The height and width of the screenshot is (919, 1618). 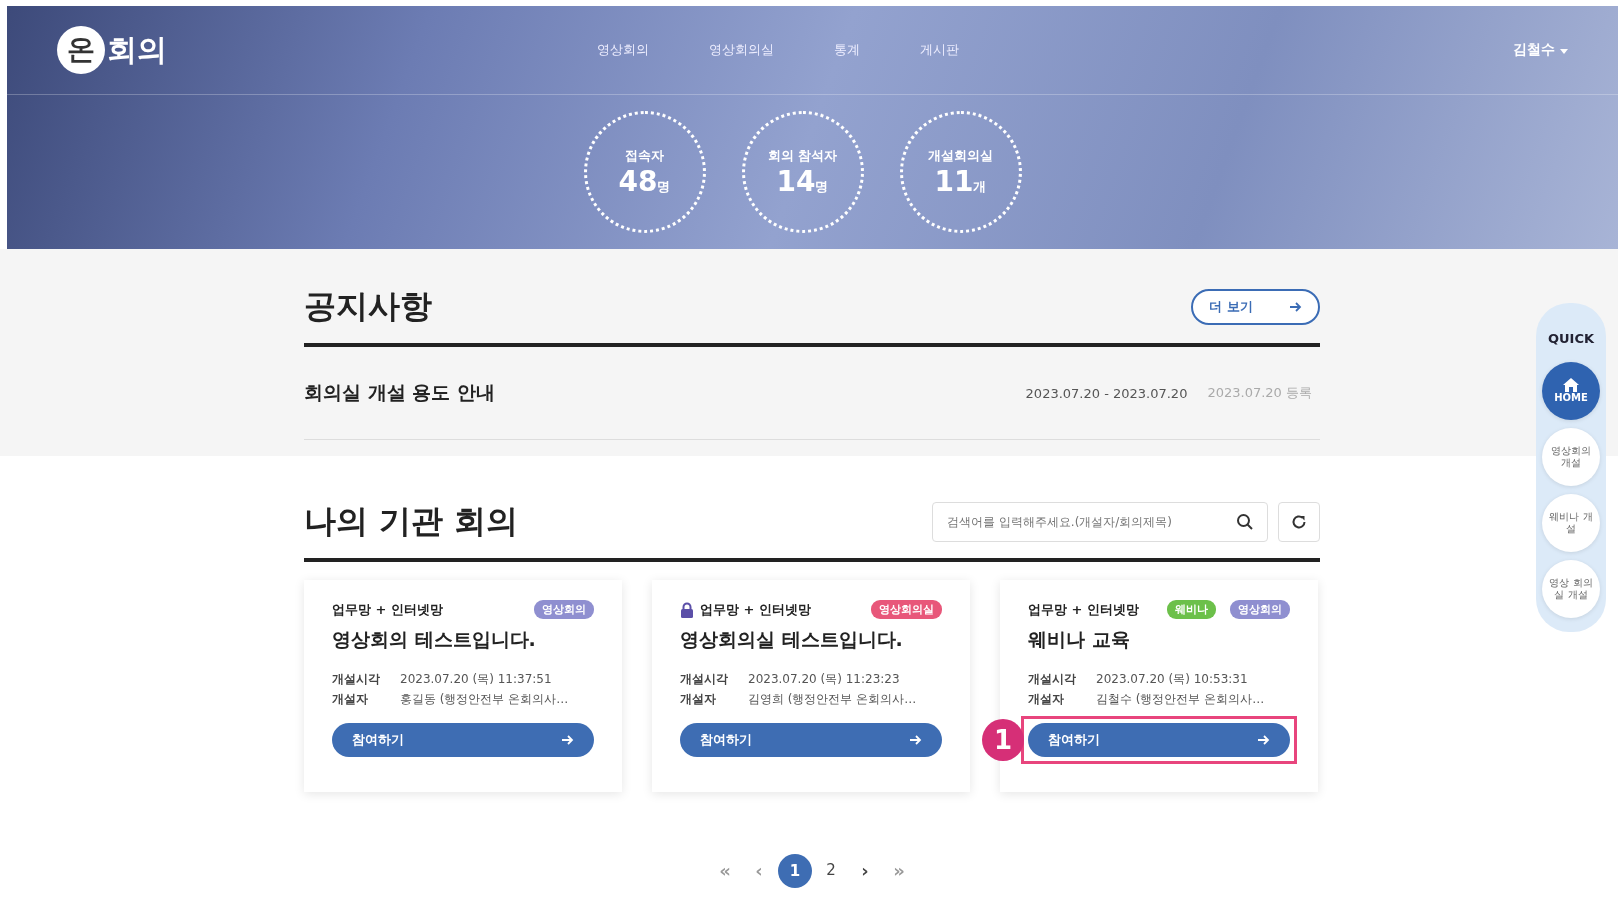 What do you see at coordinates (81, 50) in the screenshot?
I see `logo-mark: 온` at bounding box center [81, 50].